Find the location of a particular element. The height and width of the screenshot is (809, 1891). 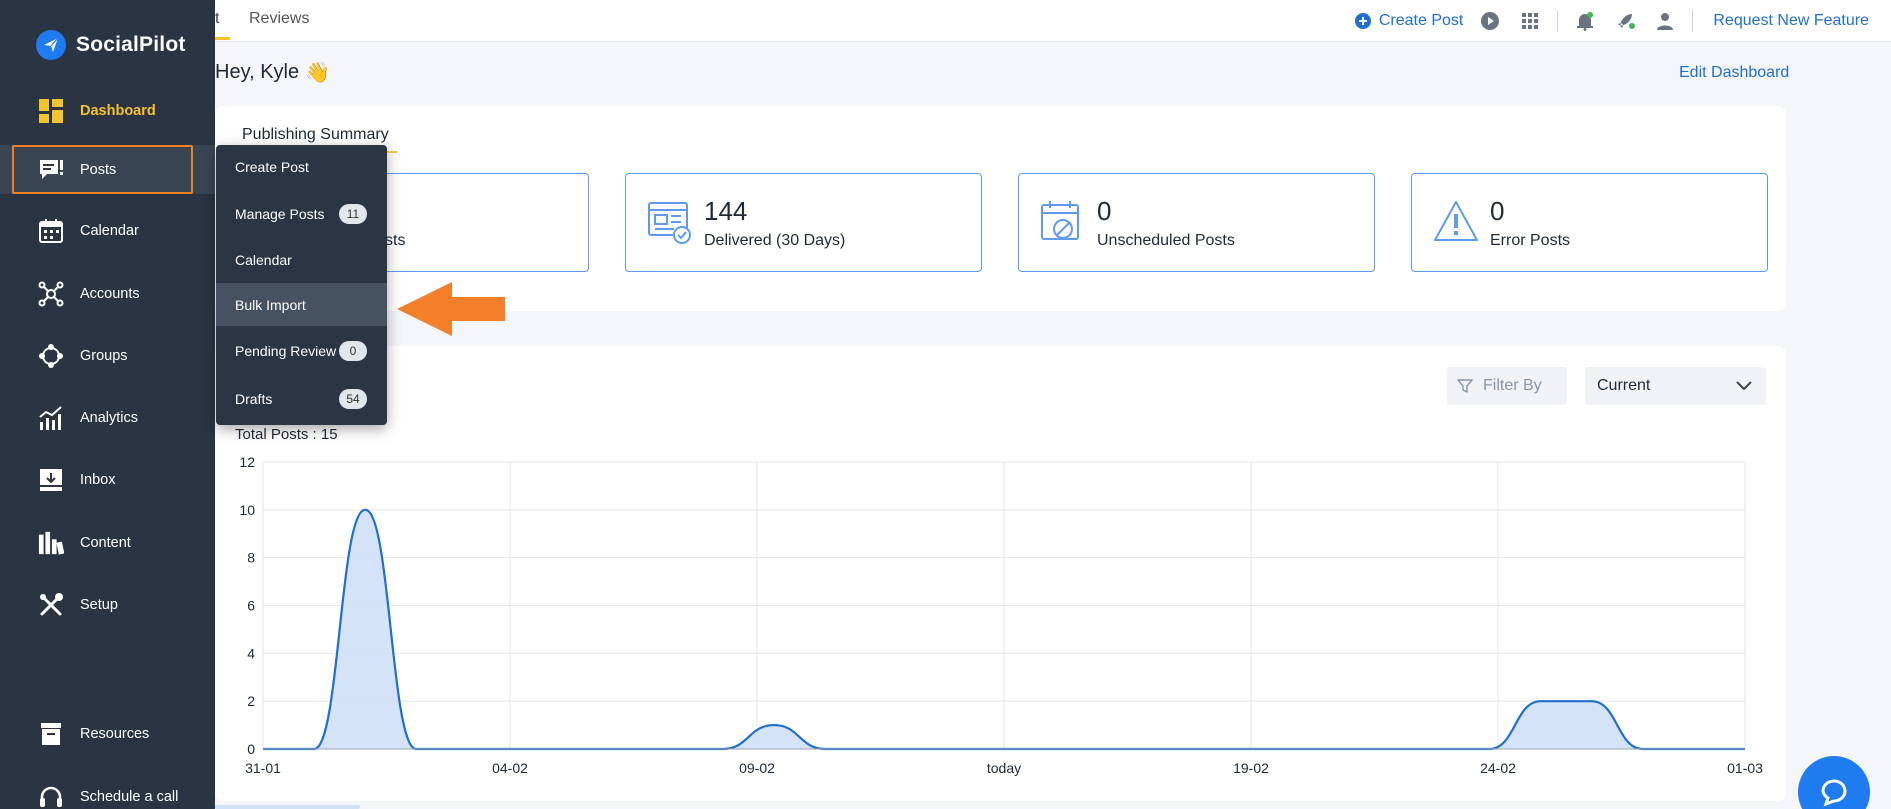

submenu-item-label: Create Post is located at coordinates (272, 166).